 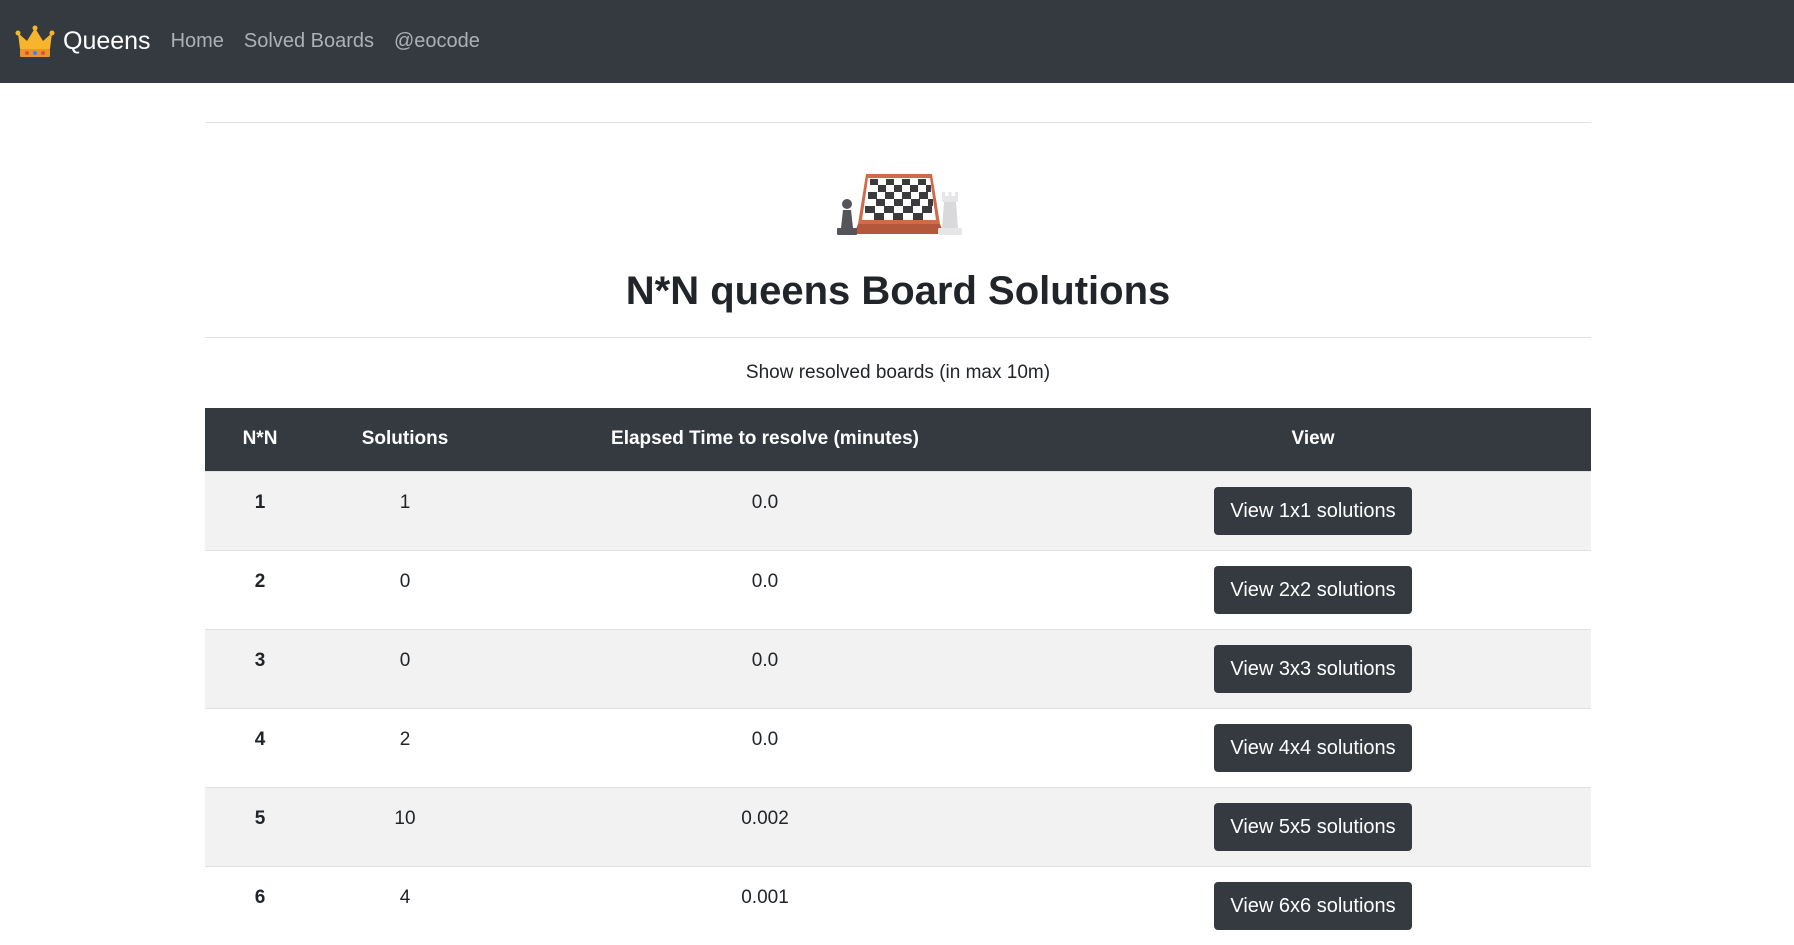 I want to click on view-3x3-button: View 3x3 solutions, so click(x=1313, y=668).